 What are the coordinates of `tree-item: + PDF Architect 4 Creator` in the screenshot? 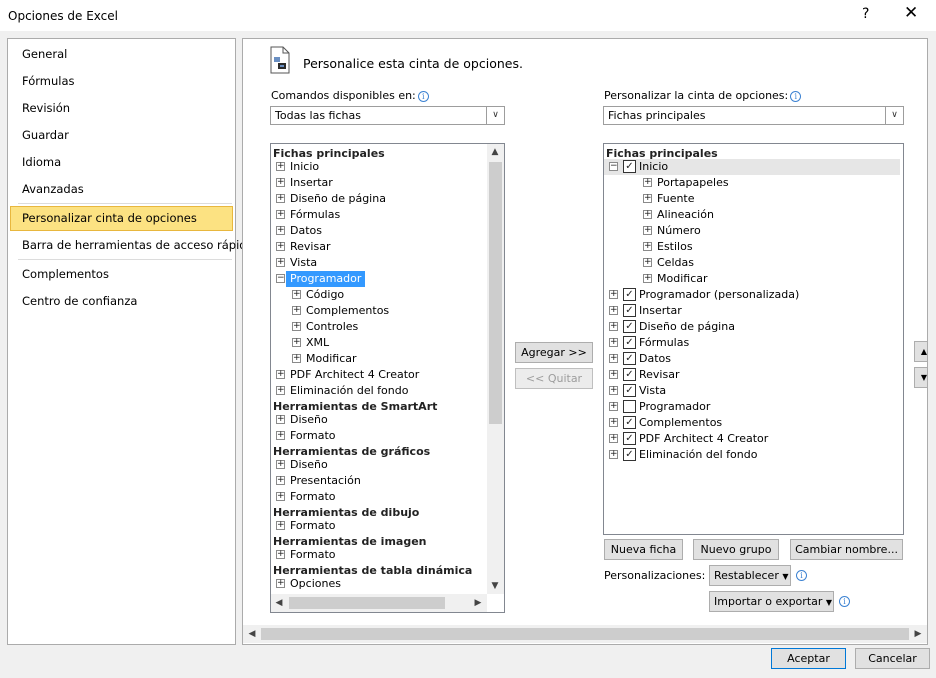 It's located at (378, 375).